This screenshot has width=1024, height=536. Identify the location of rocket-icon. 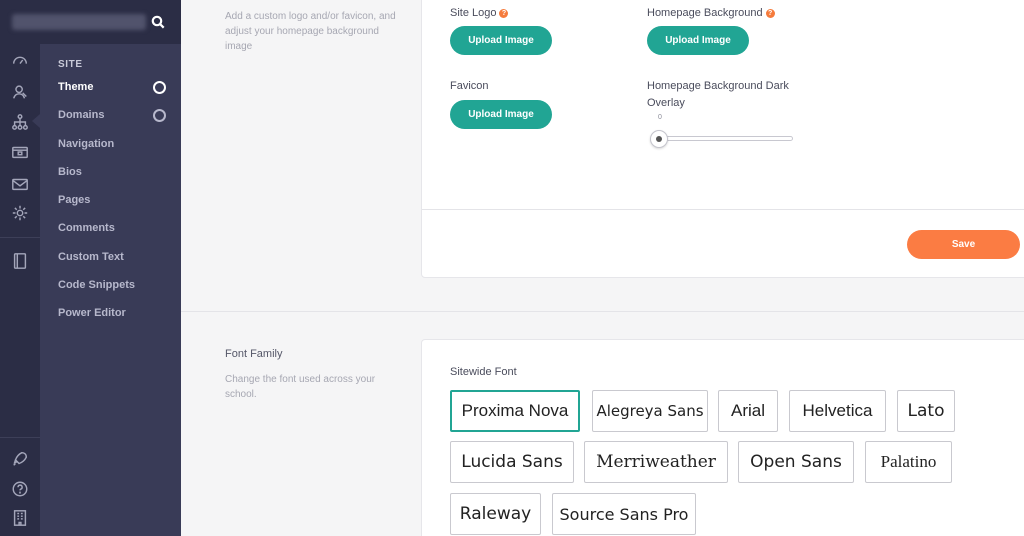
(20, 459).